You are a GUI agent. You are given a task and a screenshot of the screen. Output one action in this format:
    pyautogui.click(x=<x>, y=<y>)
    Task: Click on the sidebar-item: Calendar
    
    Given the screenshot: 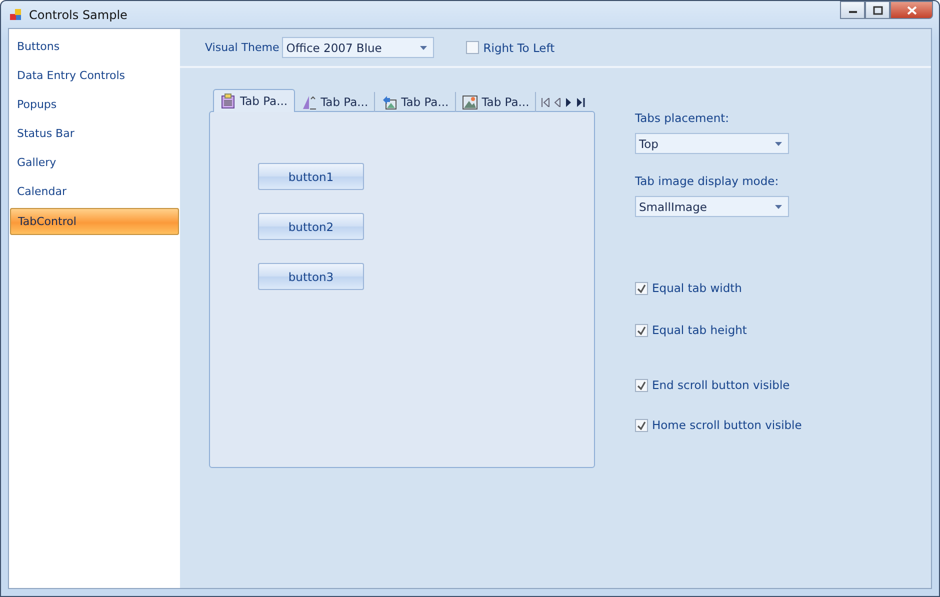 What is the action you would take?
    pyautogui.click(x=94, y=191)
    